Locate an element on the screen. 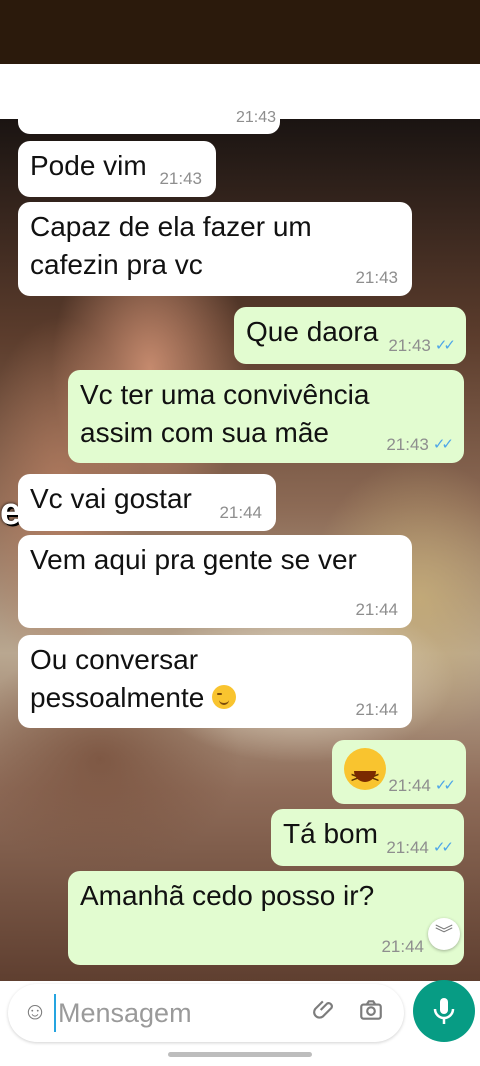  message-bubble-incoming: Vc vai gostar 21:44 is located at coordinates (147, 502).